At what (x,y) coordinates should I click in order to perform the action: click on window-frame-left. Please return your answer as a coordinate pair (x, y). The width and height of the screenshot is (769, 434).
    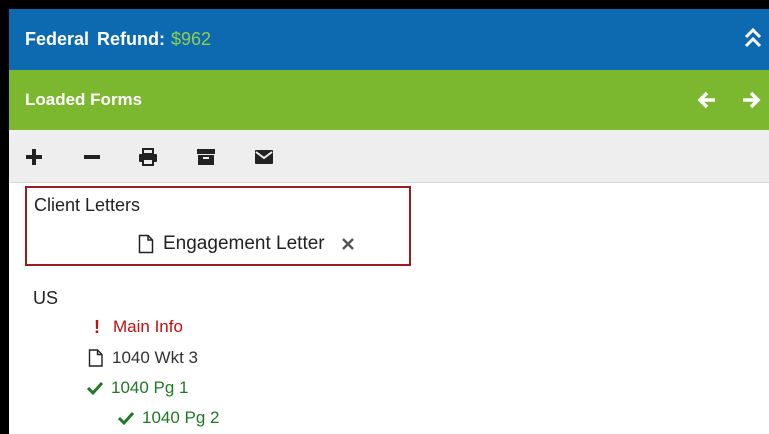
    Looking at the image, I should click on (4, 217).